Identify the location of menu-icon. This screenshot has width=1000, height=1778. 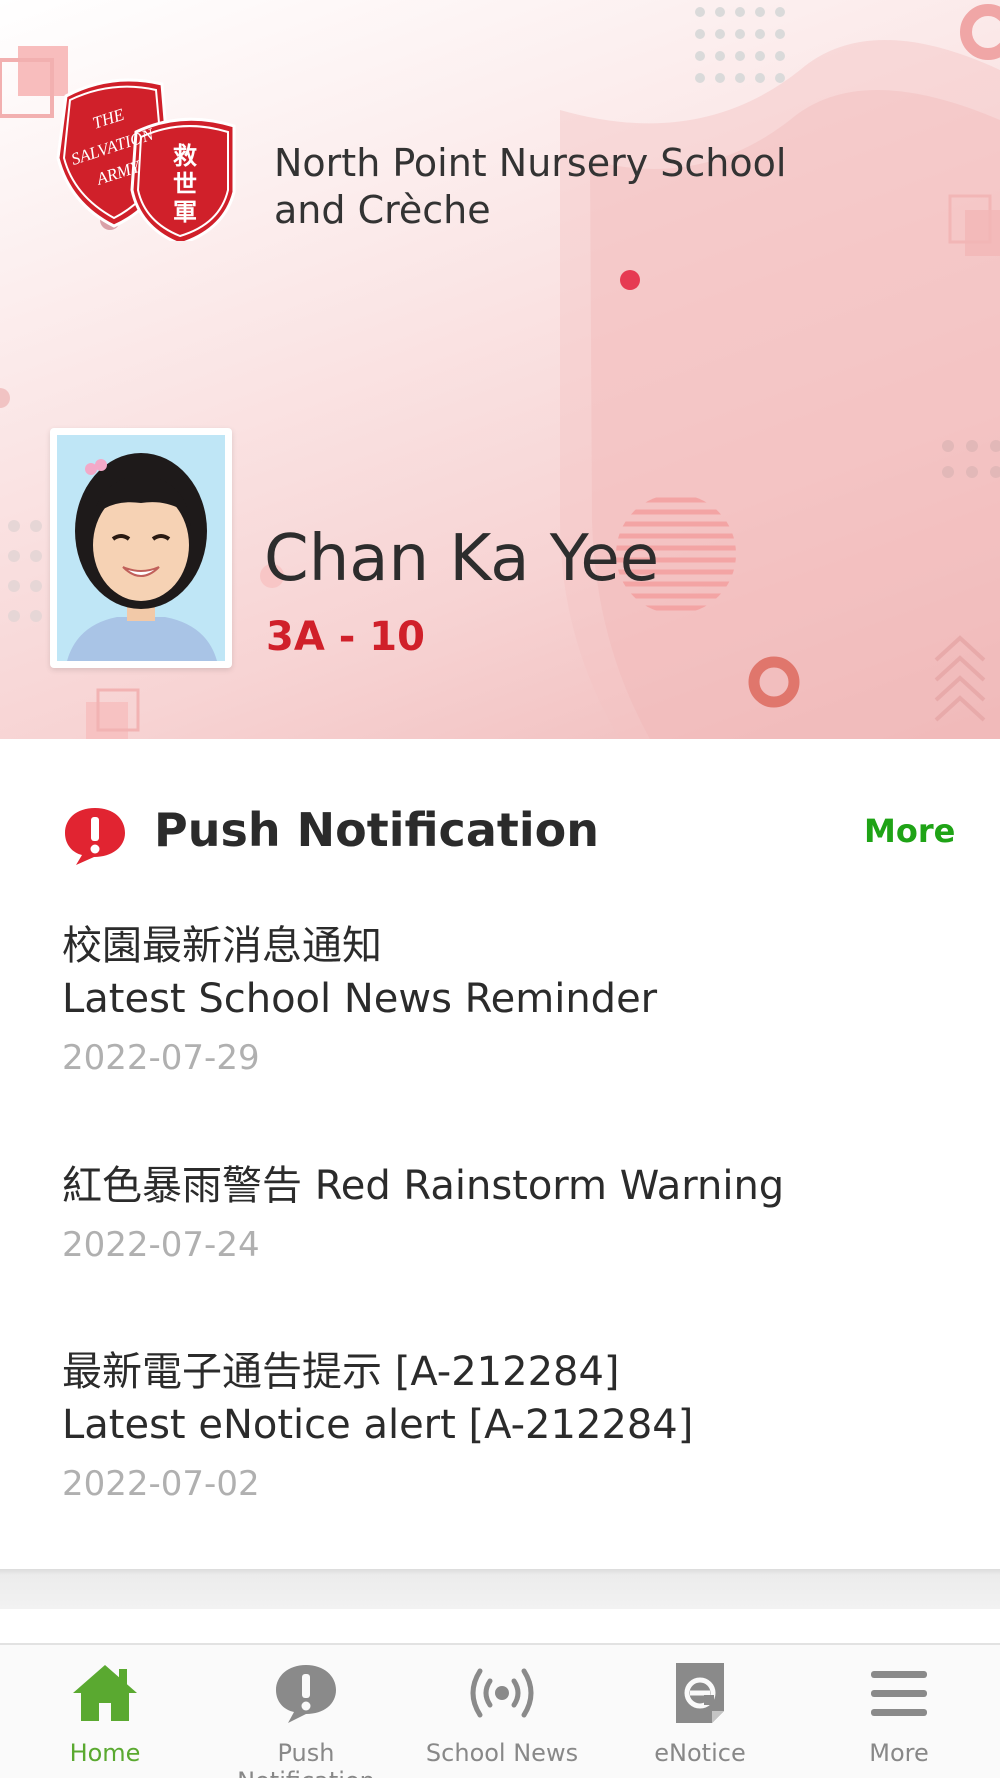
(899, 1693).